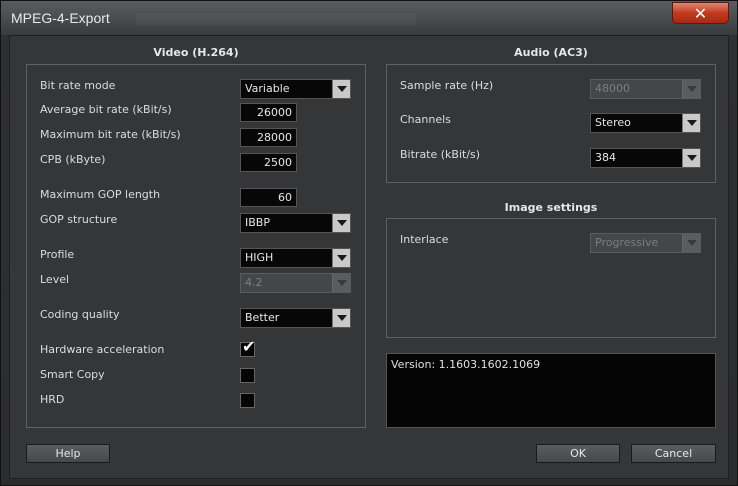 Image resolution: width=738 pixels, height=486 pixels. What do you see at coordinates (268, 162) in the screenshot?
I see `cpb-input: 2500` at bounding box center [268, 162].